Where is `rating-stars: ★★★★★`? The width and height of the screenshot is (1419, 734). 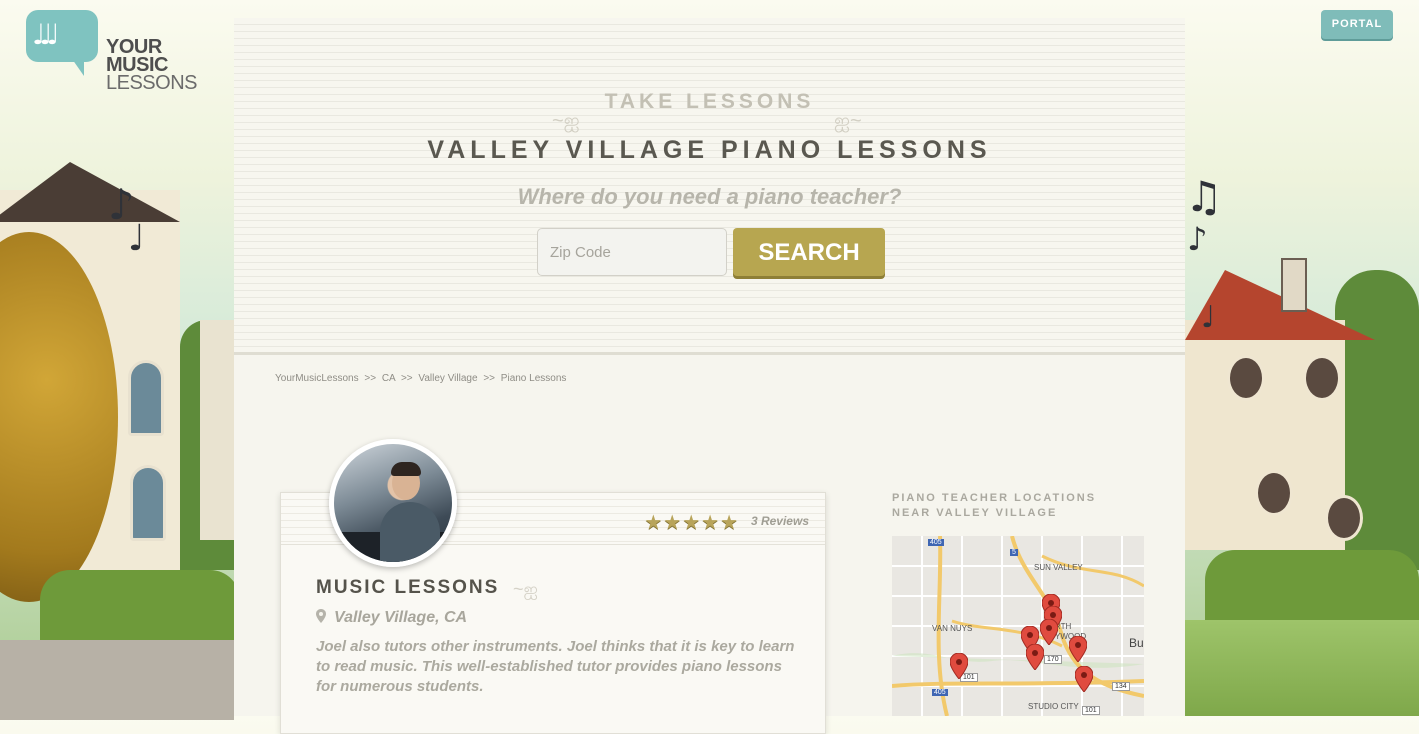 rating-stars: ★★★★★ is located at coordinates (691, 522).